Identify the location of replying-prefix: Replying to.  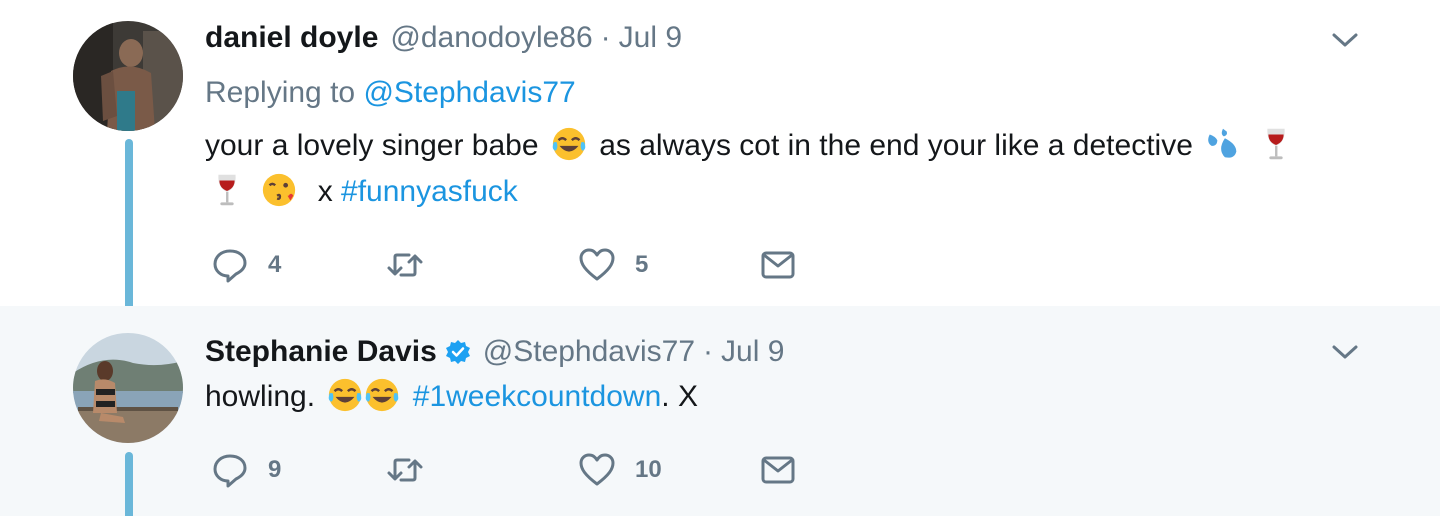
(280, 92).